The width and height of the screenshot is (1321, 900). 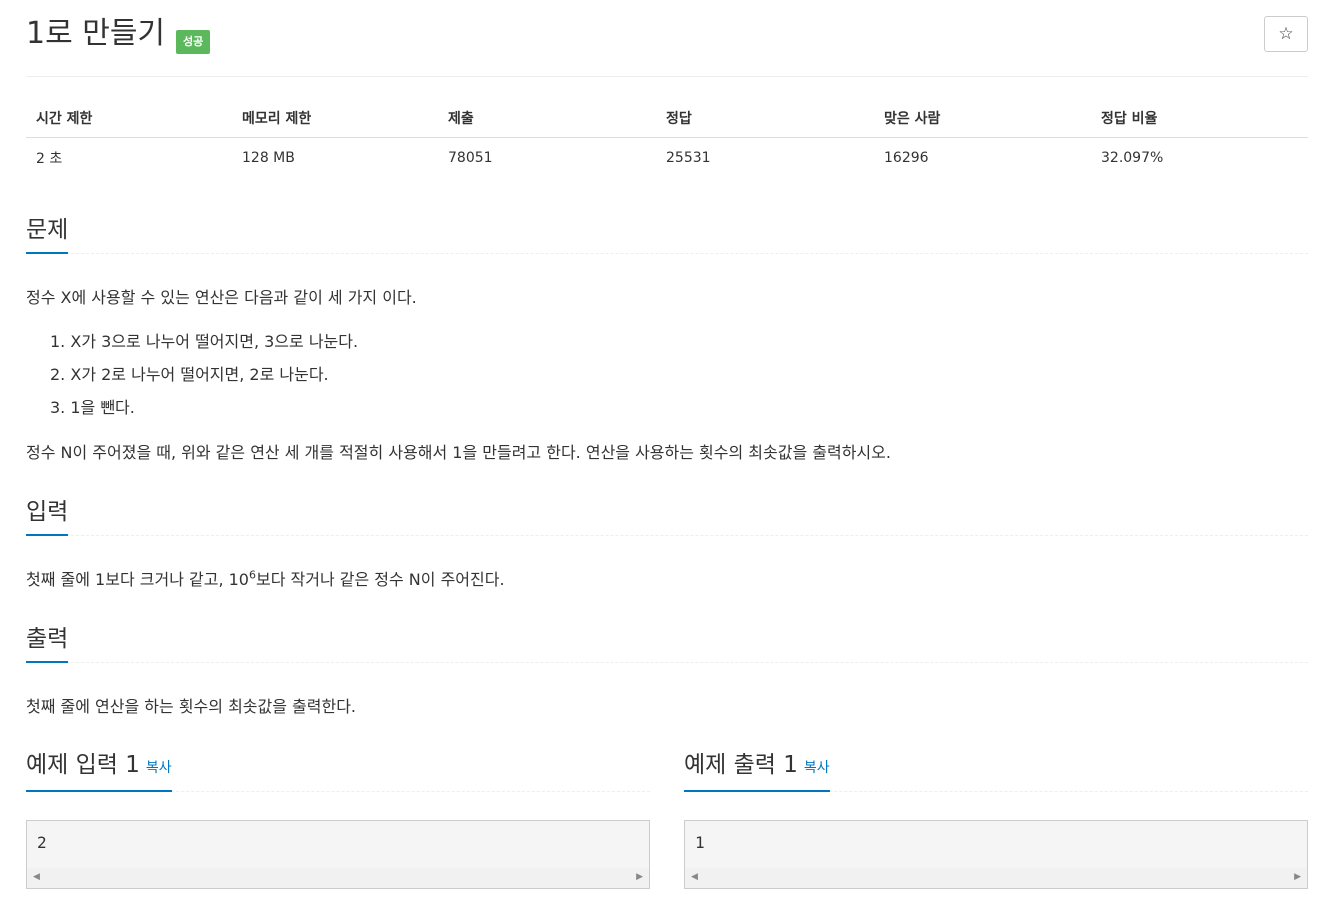 I want to click on memory-limit-value: 128 MB, so click(x=268, y=158).